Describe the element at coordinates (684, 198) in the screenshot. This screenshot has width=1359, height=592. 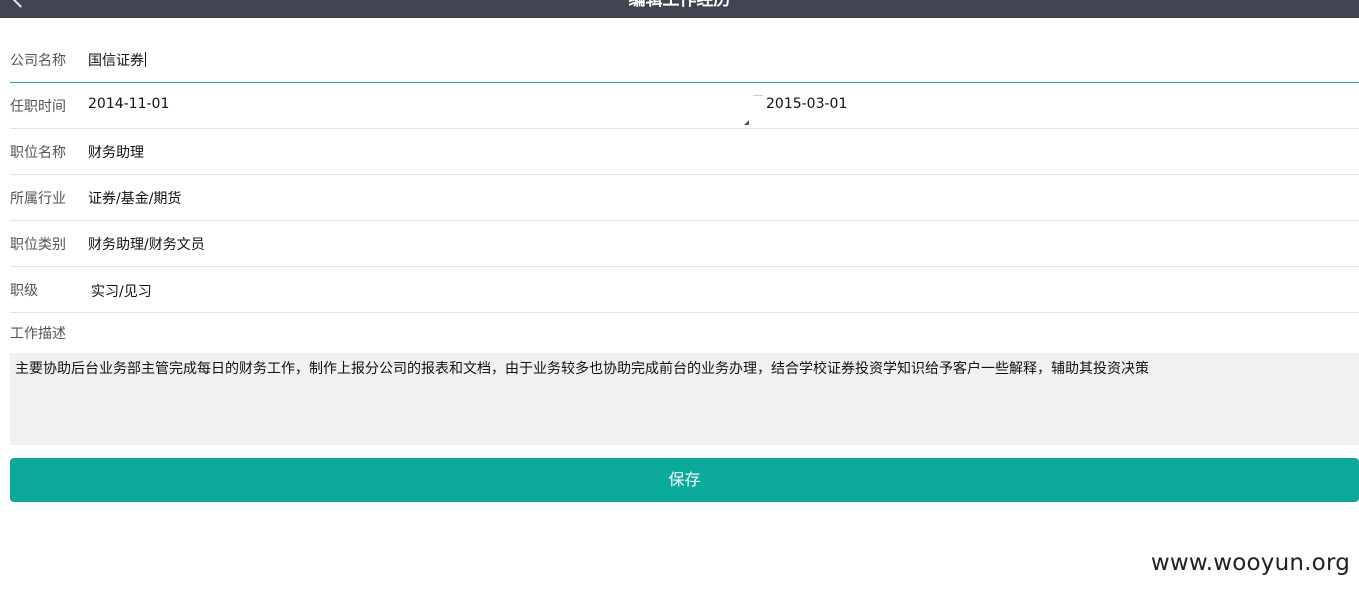
I see `industry-row: 所属行业 证券/基金/期货` at that location.